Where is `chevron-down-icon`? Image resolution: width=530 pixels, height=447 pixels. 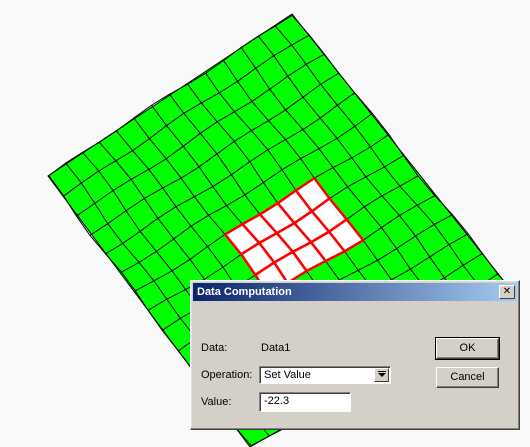 chevron-down-icon is located at coordinates (382, 375).